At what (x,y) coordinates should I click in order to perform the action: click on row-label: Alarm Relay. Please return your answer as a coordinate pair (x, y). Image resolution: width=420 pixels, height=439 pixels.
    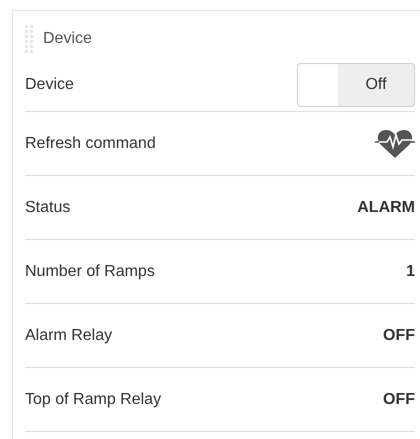
    Looking at the image, I should click on (68, 335).